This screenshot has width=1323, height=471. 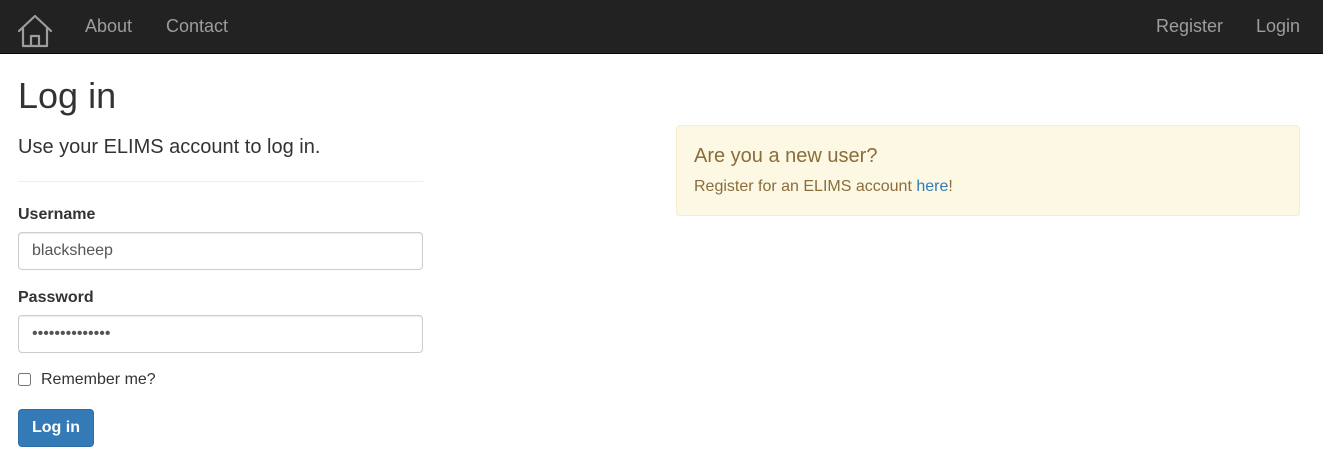 What do you see at coordinates (24, 379) in the screenshot?
I see `remember-me-checkbox` at bounding box center [24, 379].